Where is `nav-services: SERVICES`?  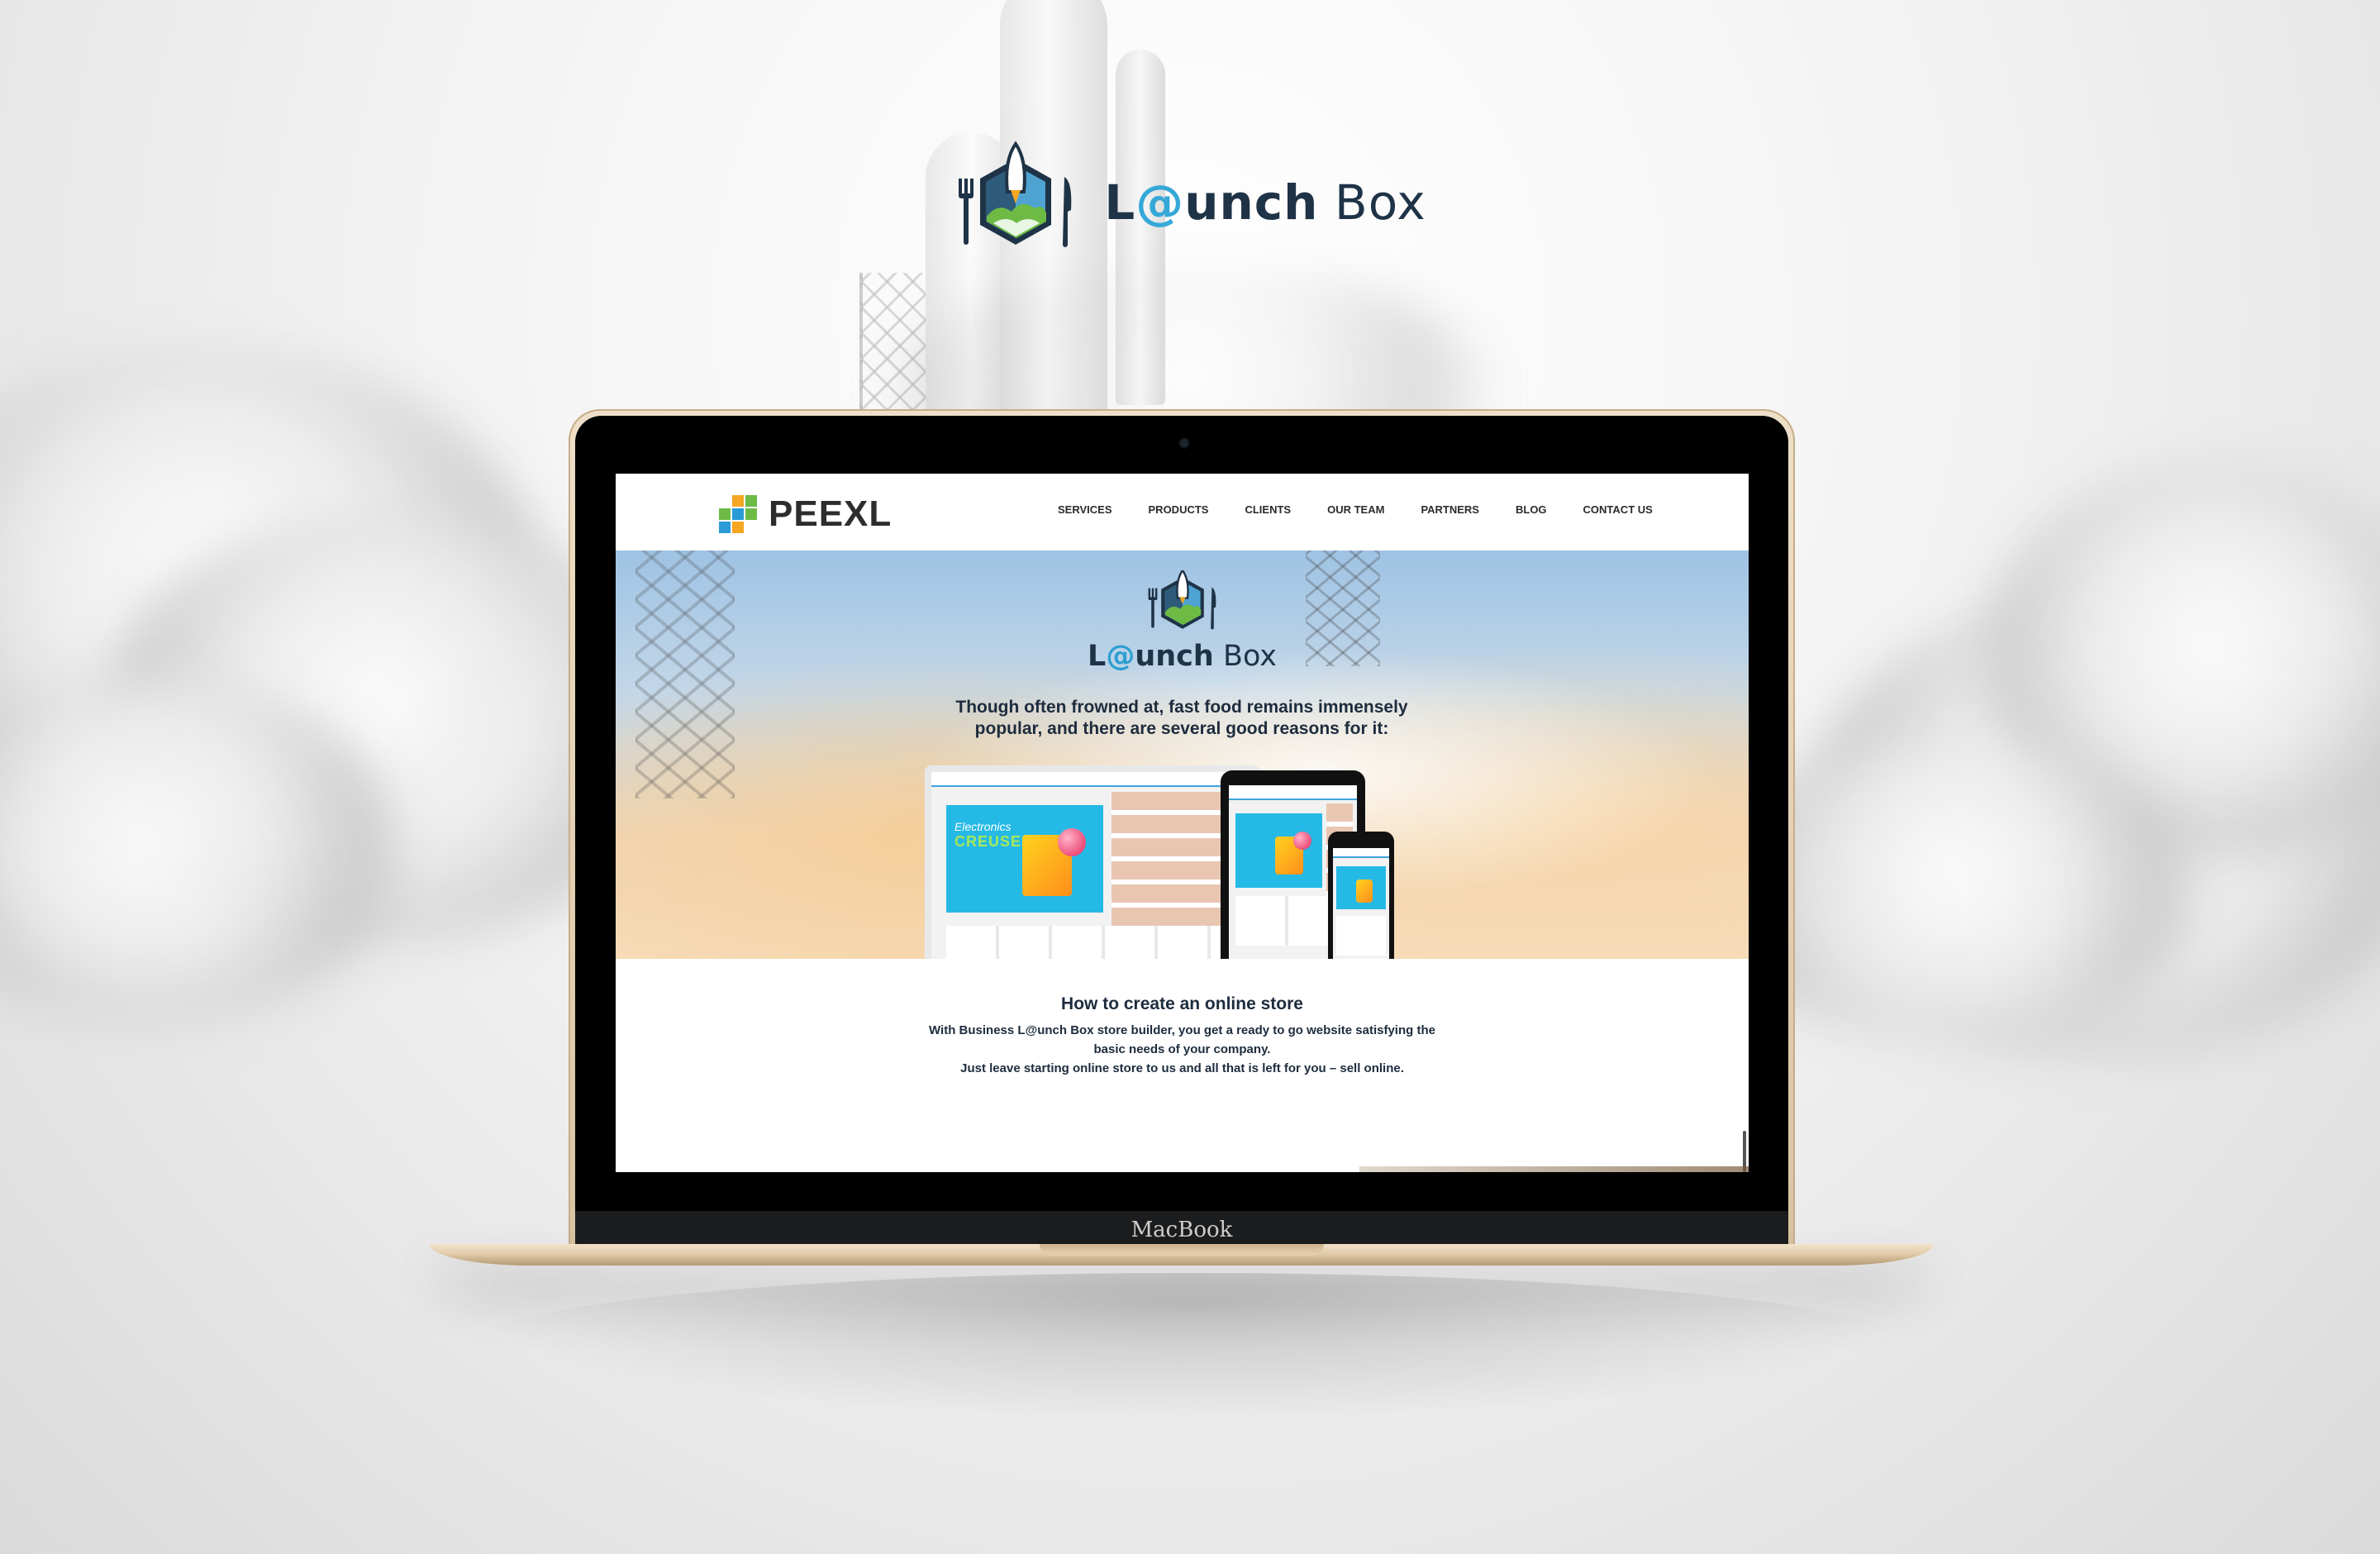
nav-services: SERVICES is located at coordinates (1085, 509).